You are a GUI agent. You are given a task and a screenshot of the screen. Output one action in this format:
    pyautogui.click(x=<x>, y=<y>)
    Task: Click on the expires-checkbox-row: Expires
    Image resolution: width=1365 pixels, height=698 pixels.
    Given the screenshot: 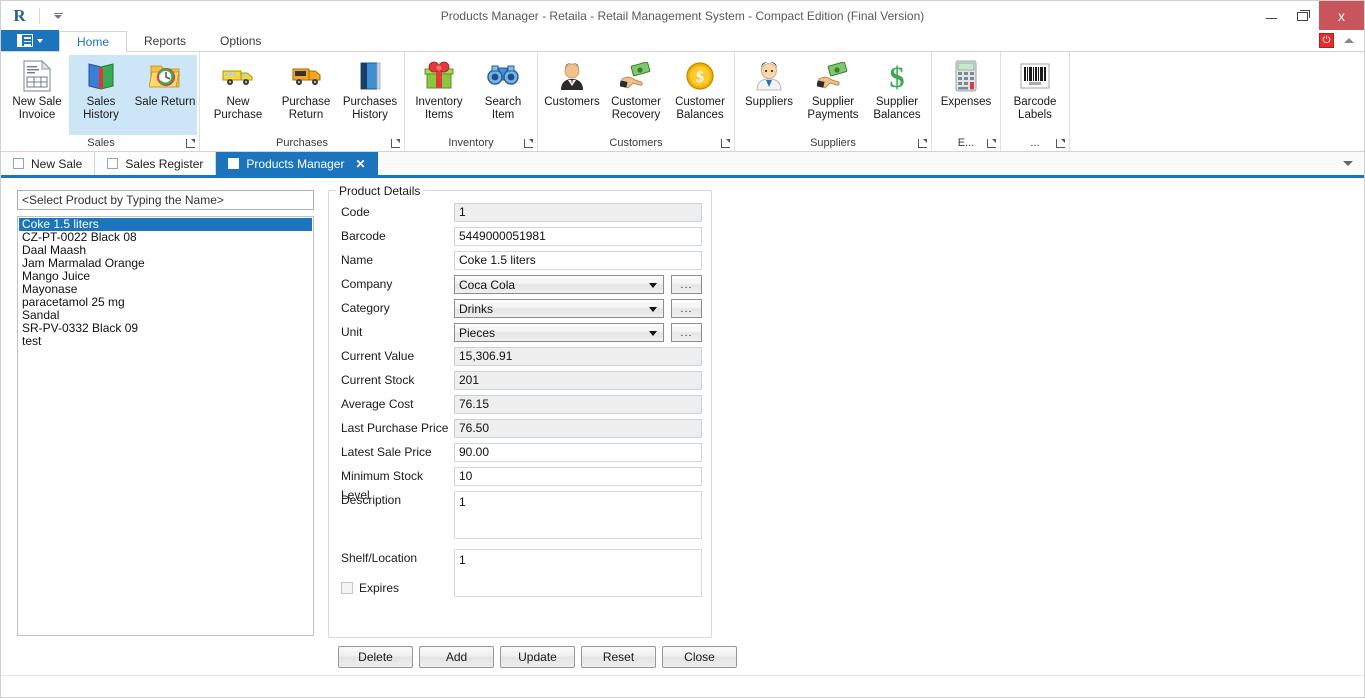 What is the action you would take?
    pyautogui.click(x=395, y=588)
    